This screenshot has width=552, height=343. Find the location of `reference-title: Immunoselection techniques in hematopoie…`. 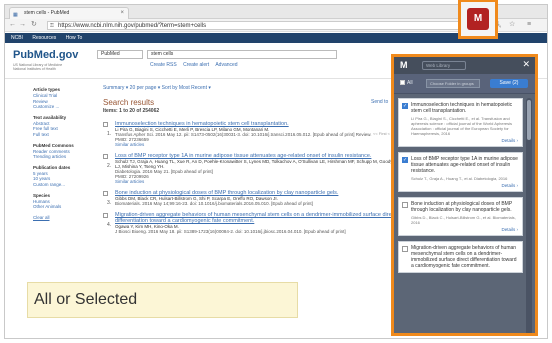

reference-title: Immunoselection techniques in hematopoie… is located at coordinates (462, 108).